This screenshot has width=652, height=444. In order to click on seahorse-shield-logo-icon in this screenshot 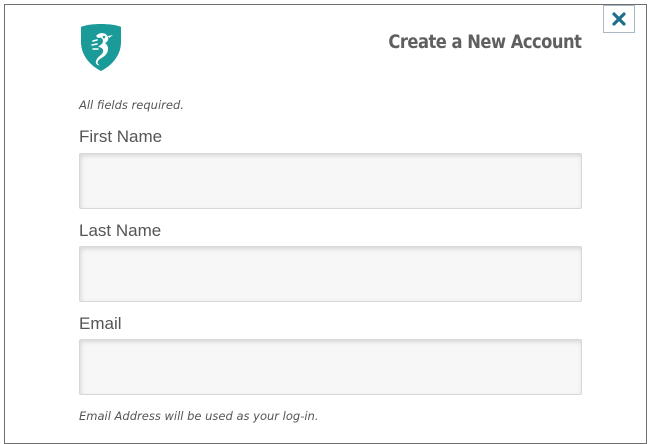, I will do `click(101, 47)`.